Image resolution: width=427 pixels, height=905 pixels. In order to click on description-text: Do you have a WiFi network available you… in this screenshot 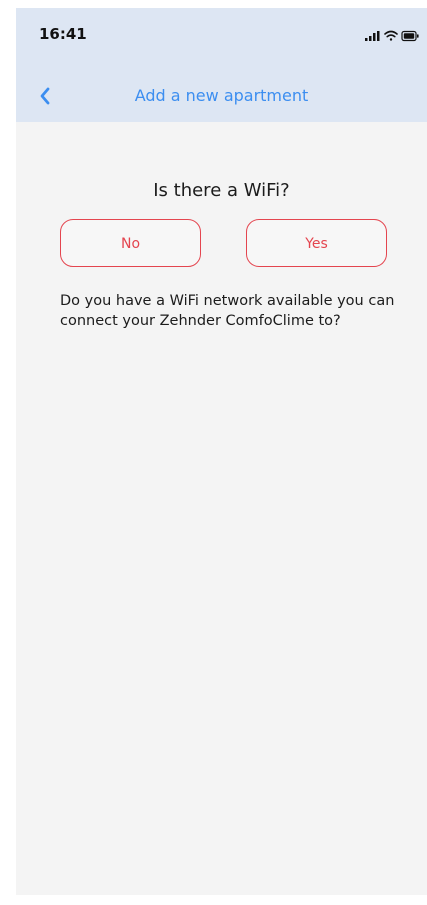, I will do `click(227, 311)`.